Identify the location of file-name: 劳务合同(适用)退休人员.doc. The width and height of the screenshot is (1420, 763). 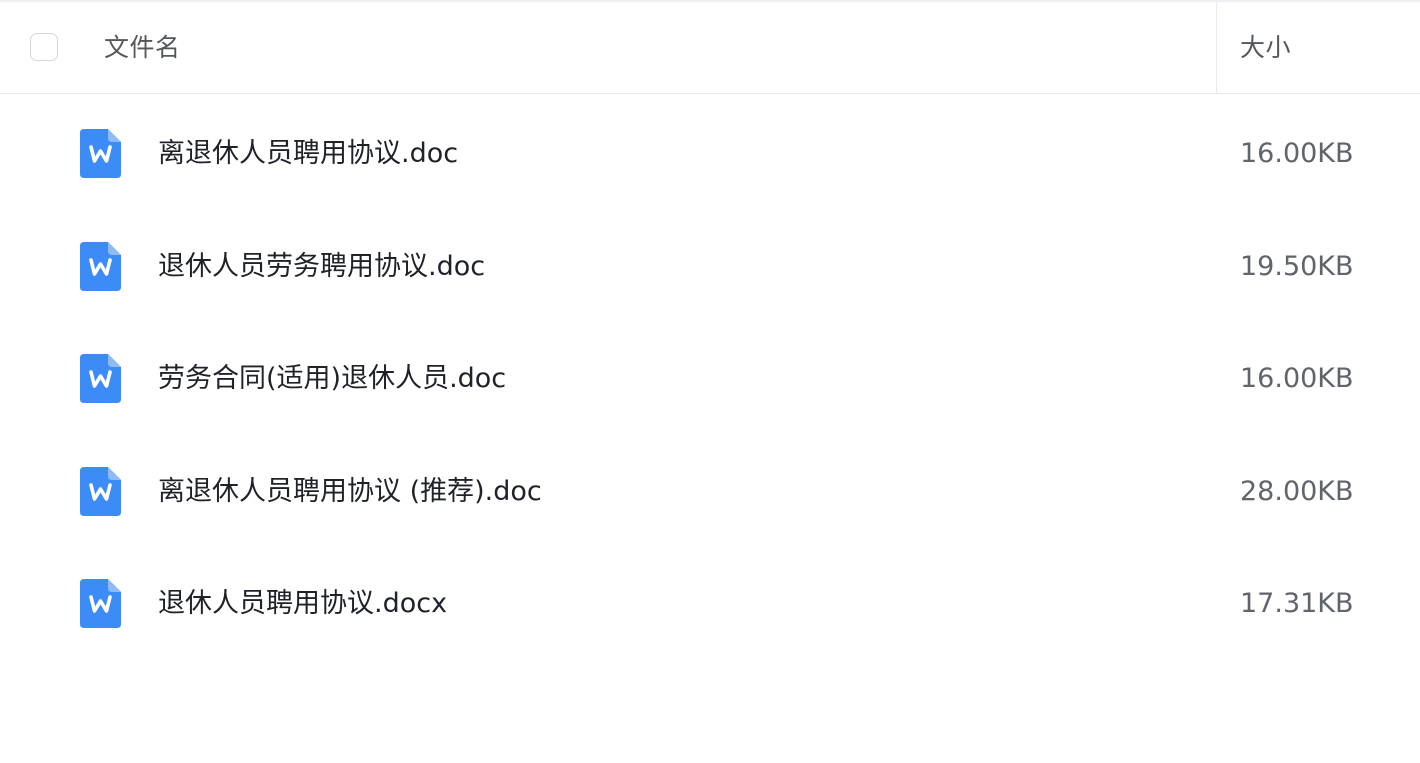
(332, 379).